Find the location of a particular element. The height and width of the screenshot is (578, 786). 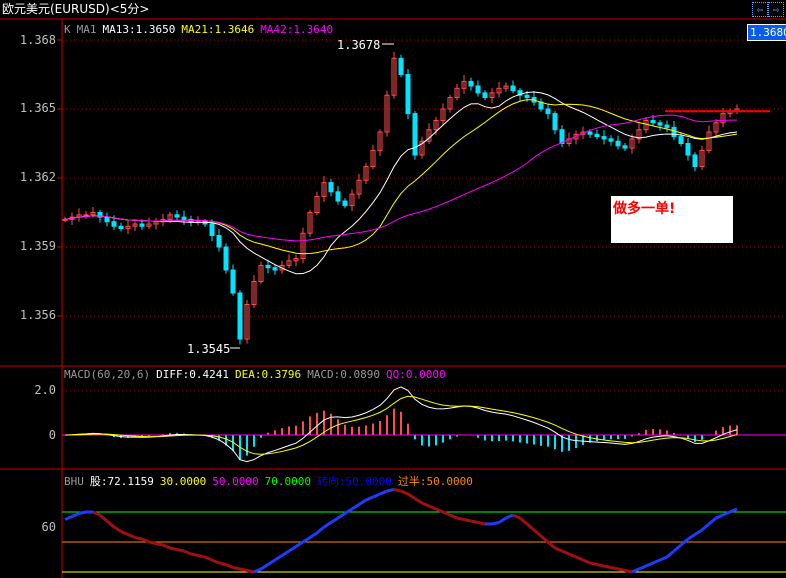

diff-label: DIFF:0.4241 is located at coordinates (192, 374).